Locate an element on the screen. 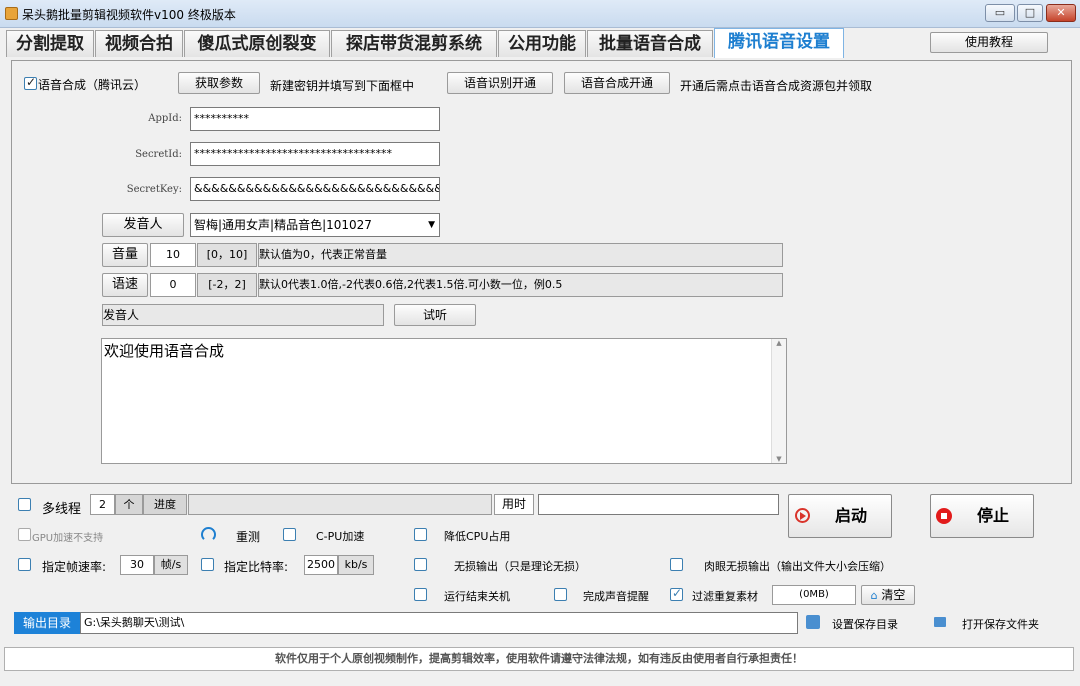  stop-icon is located at coordinates (944, 516).